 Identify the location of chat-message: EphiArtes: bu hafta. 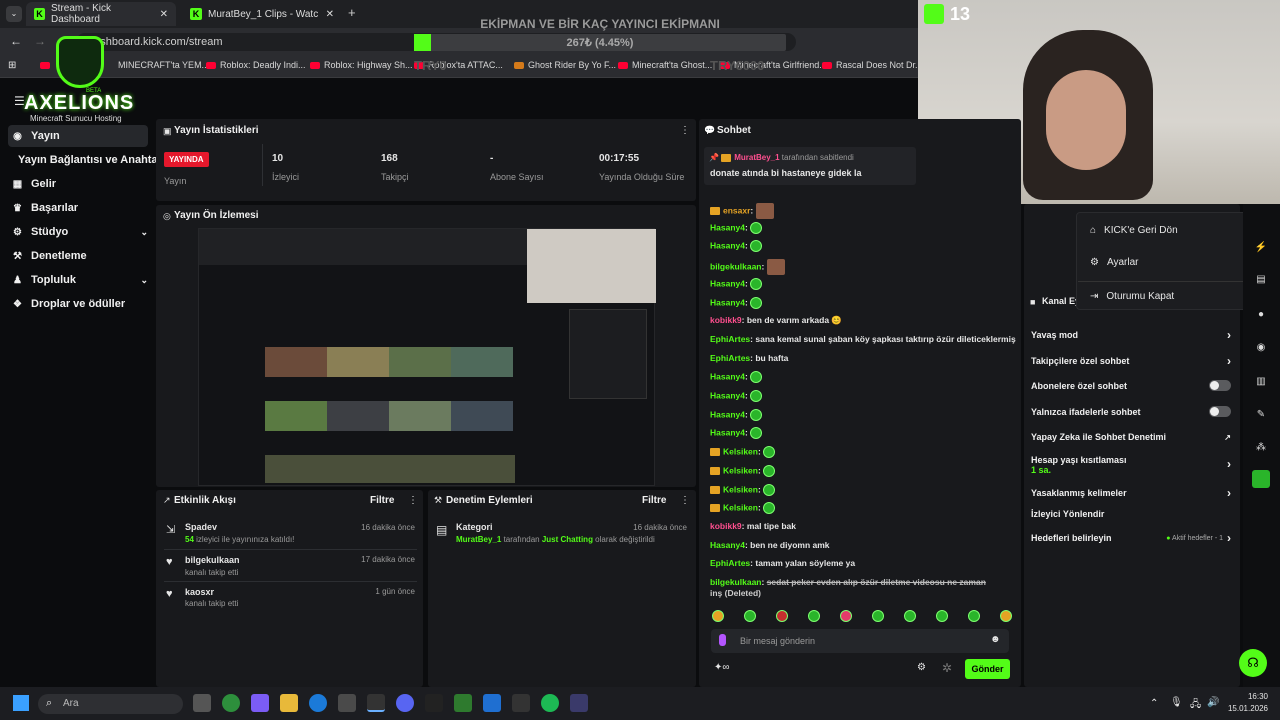
(749, 358).